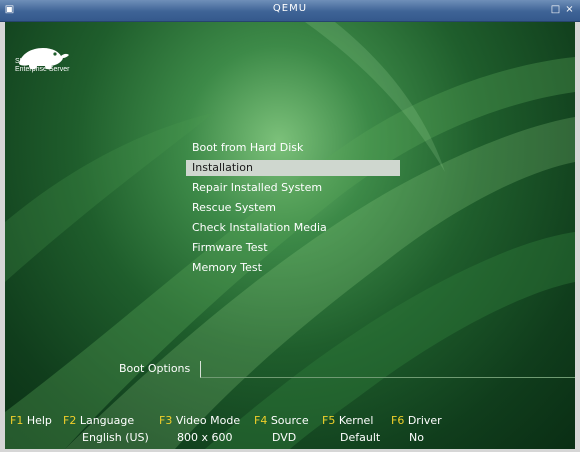  I want to click on f6-driver: F6 Driver, so click(416, 420).